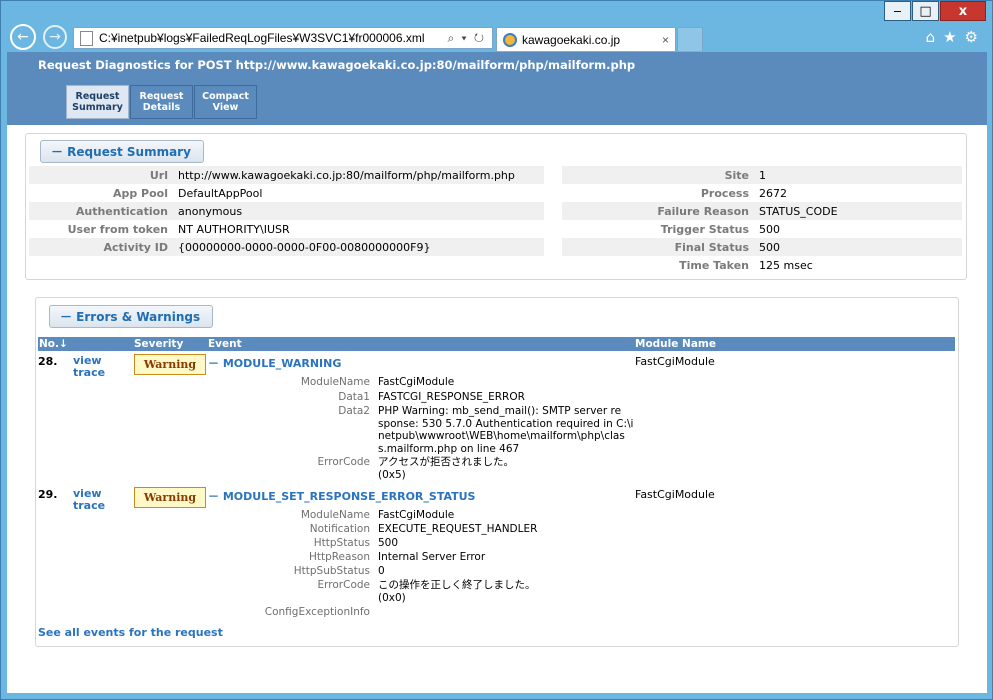  Describe the element at coordinates (388, 543) in the screenshot. I see `detail-value: 500` at that location.